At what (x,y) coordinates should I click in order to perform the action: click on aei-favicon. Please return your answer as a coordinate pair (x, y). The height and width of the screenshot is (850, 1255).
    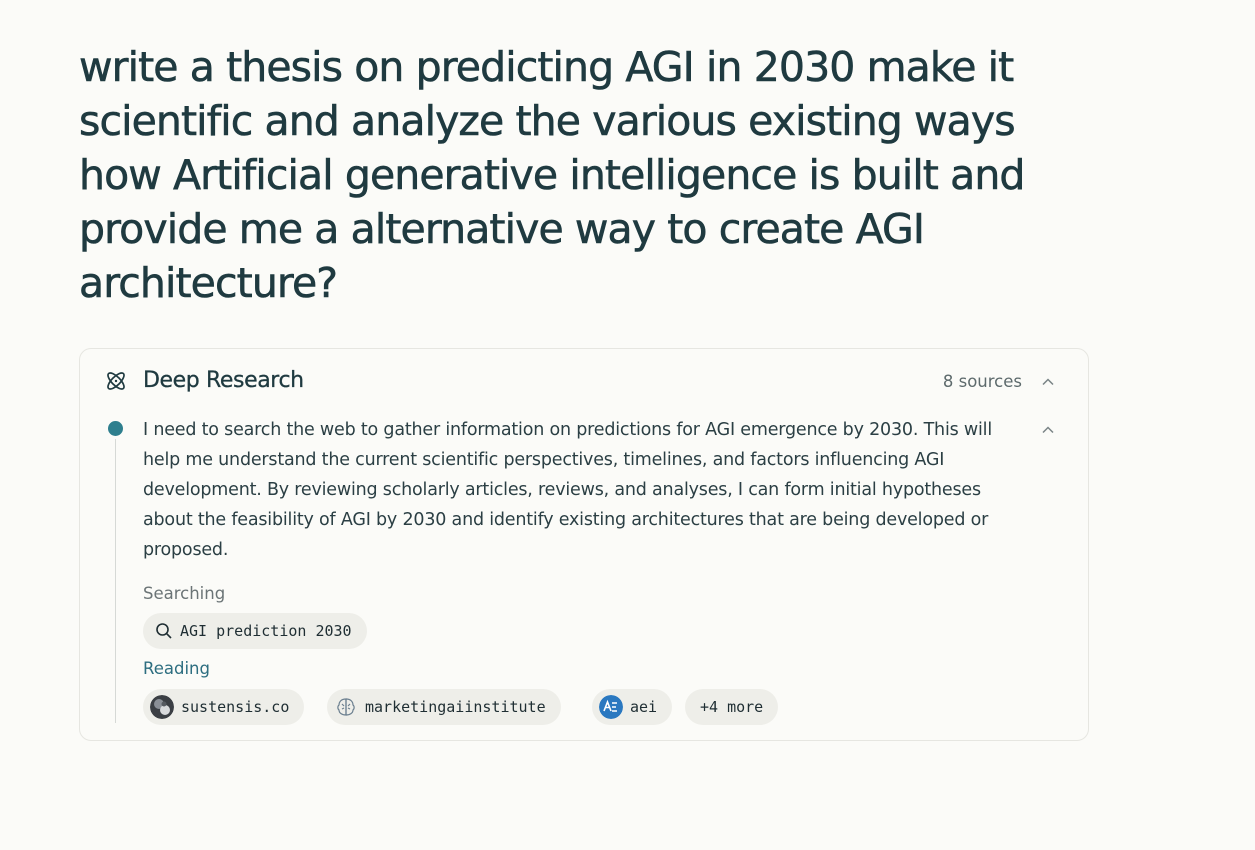
    Looking at the image, I should click on (611, 707).